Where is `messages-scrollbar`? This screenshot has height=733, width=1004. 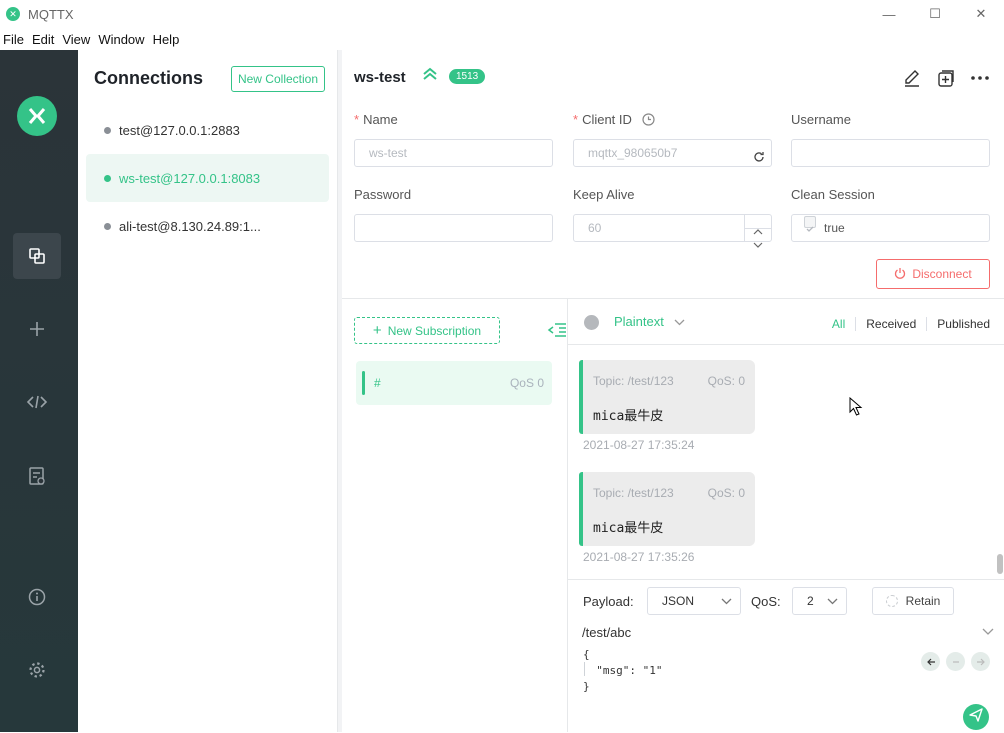 messages-scrollbar is located at coordinates (1000, 564).